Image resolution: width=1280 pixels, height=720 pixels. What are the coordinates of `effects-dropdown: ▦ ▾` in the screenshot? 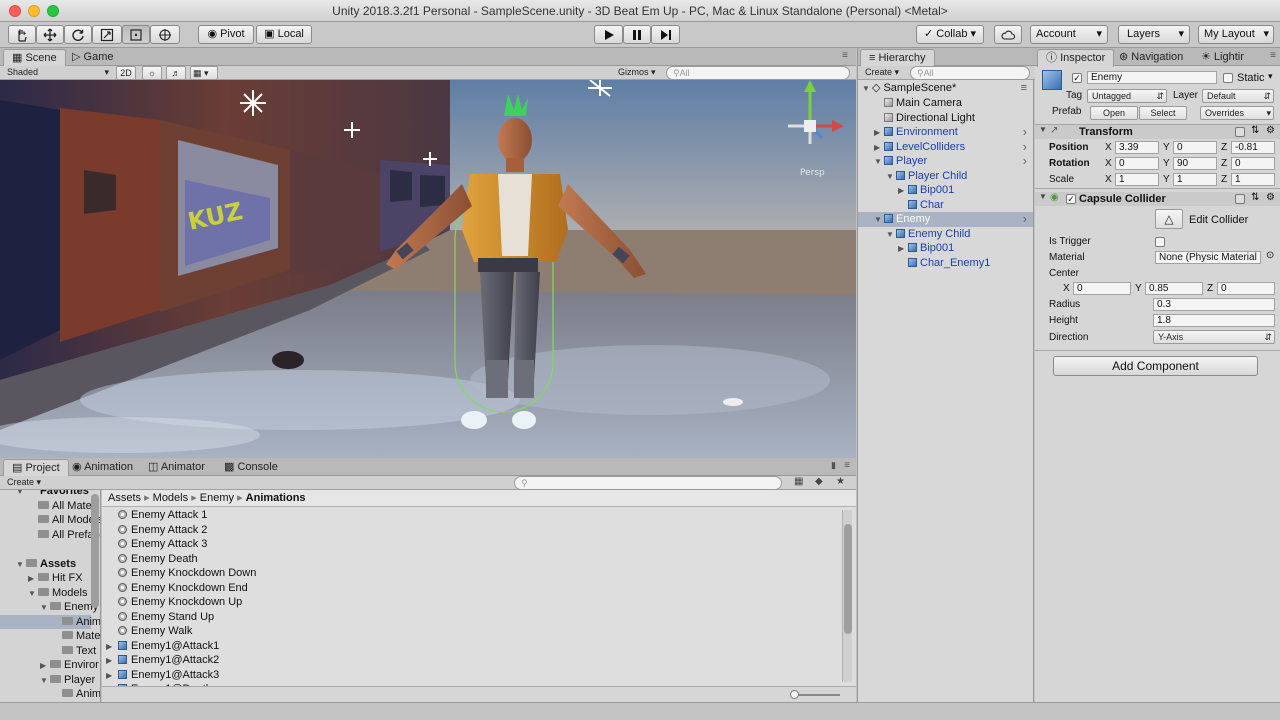 It's located at (204, 73).